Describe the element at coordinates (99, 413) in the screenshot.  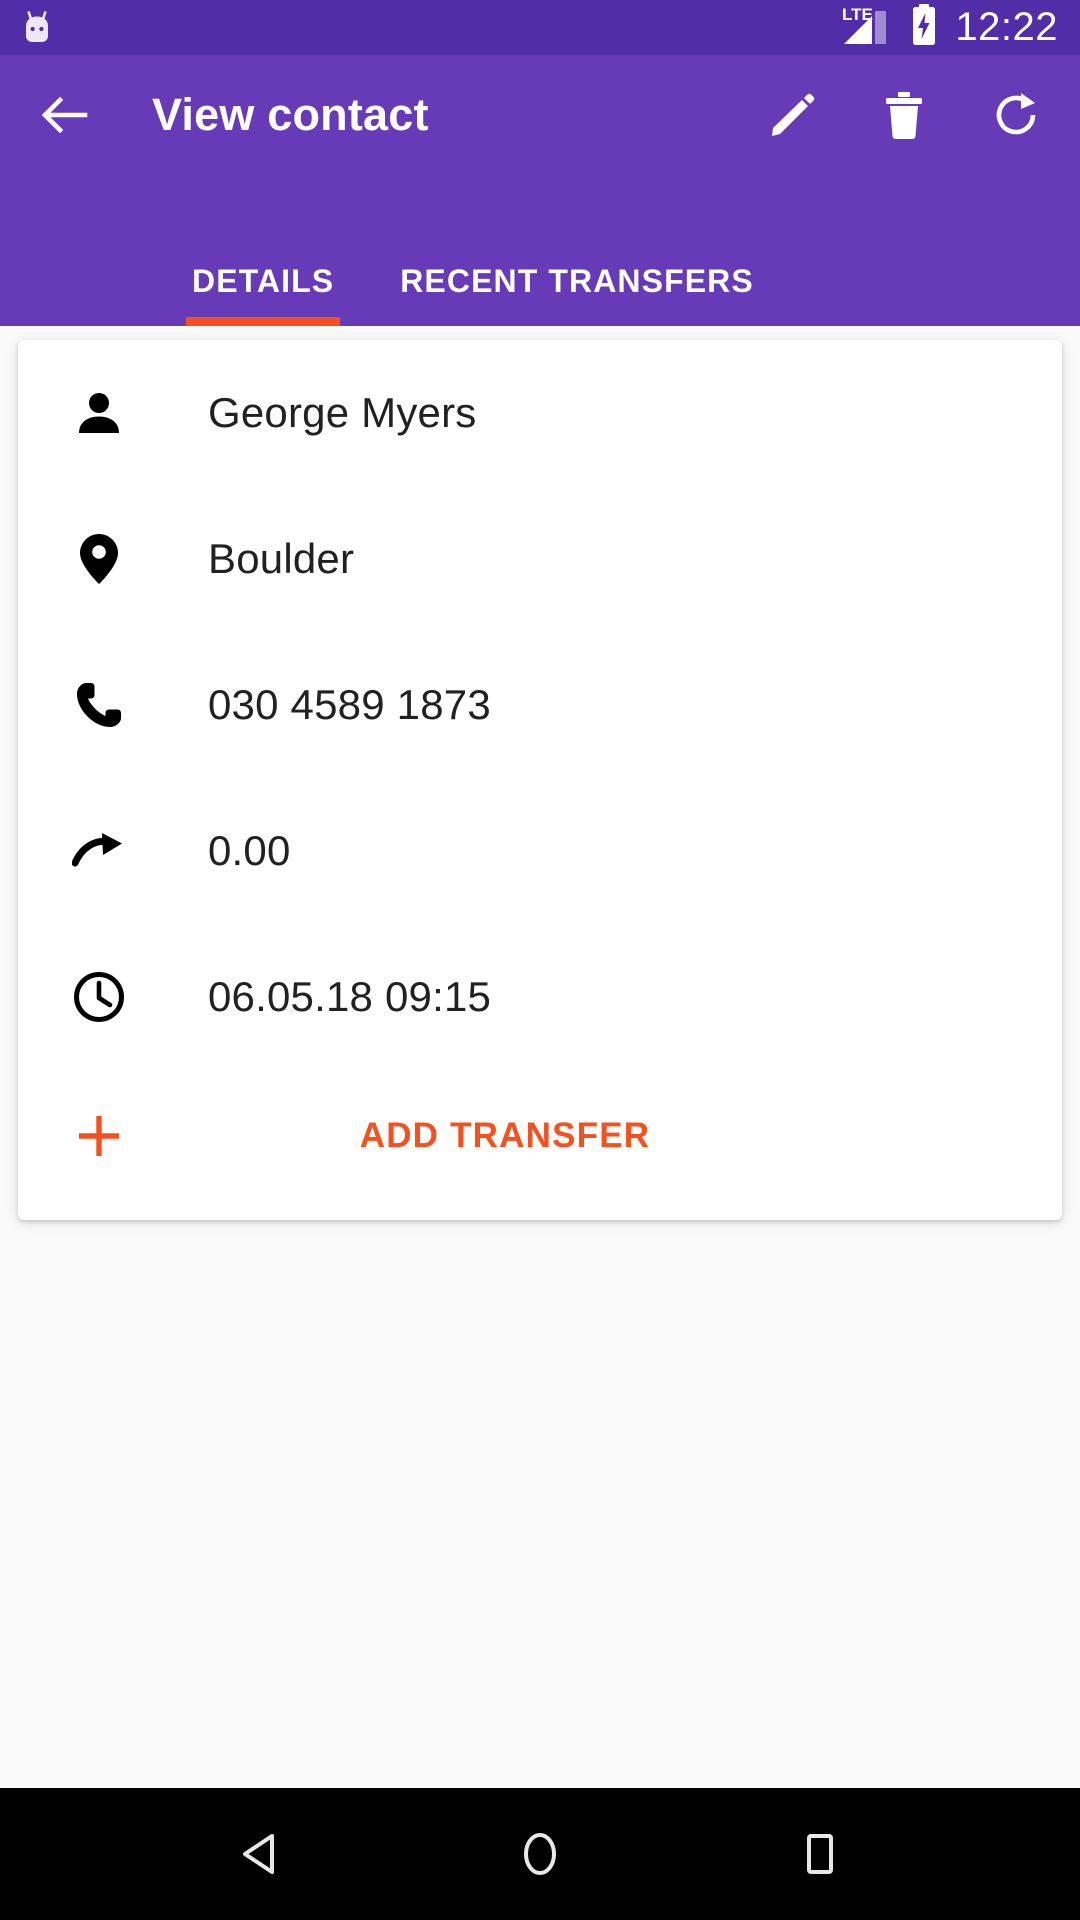
I see `person-icon` at that location.